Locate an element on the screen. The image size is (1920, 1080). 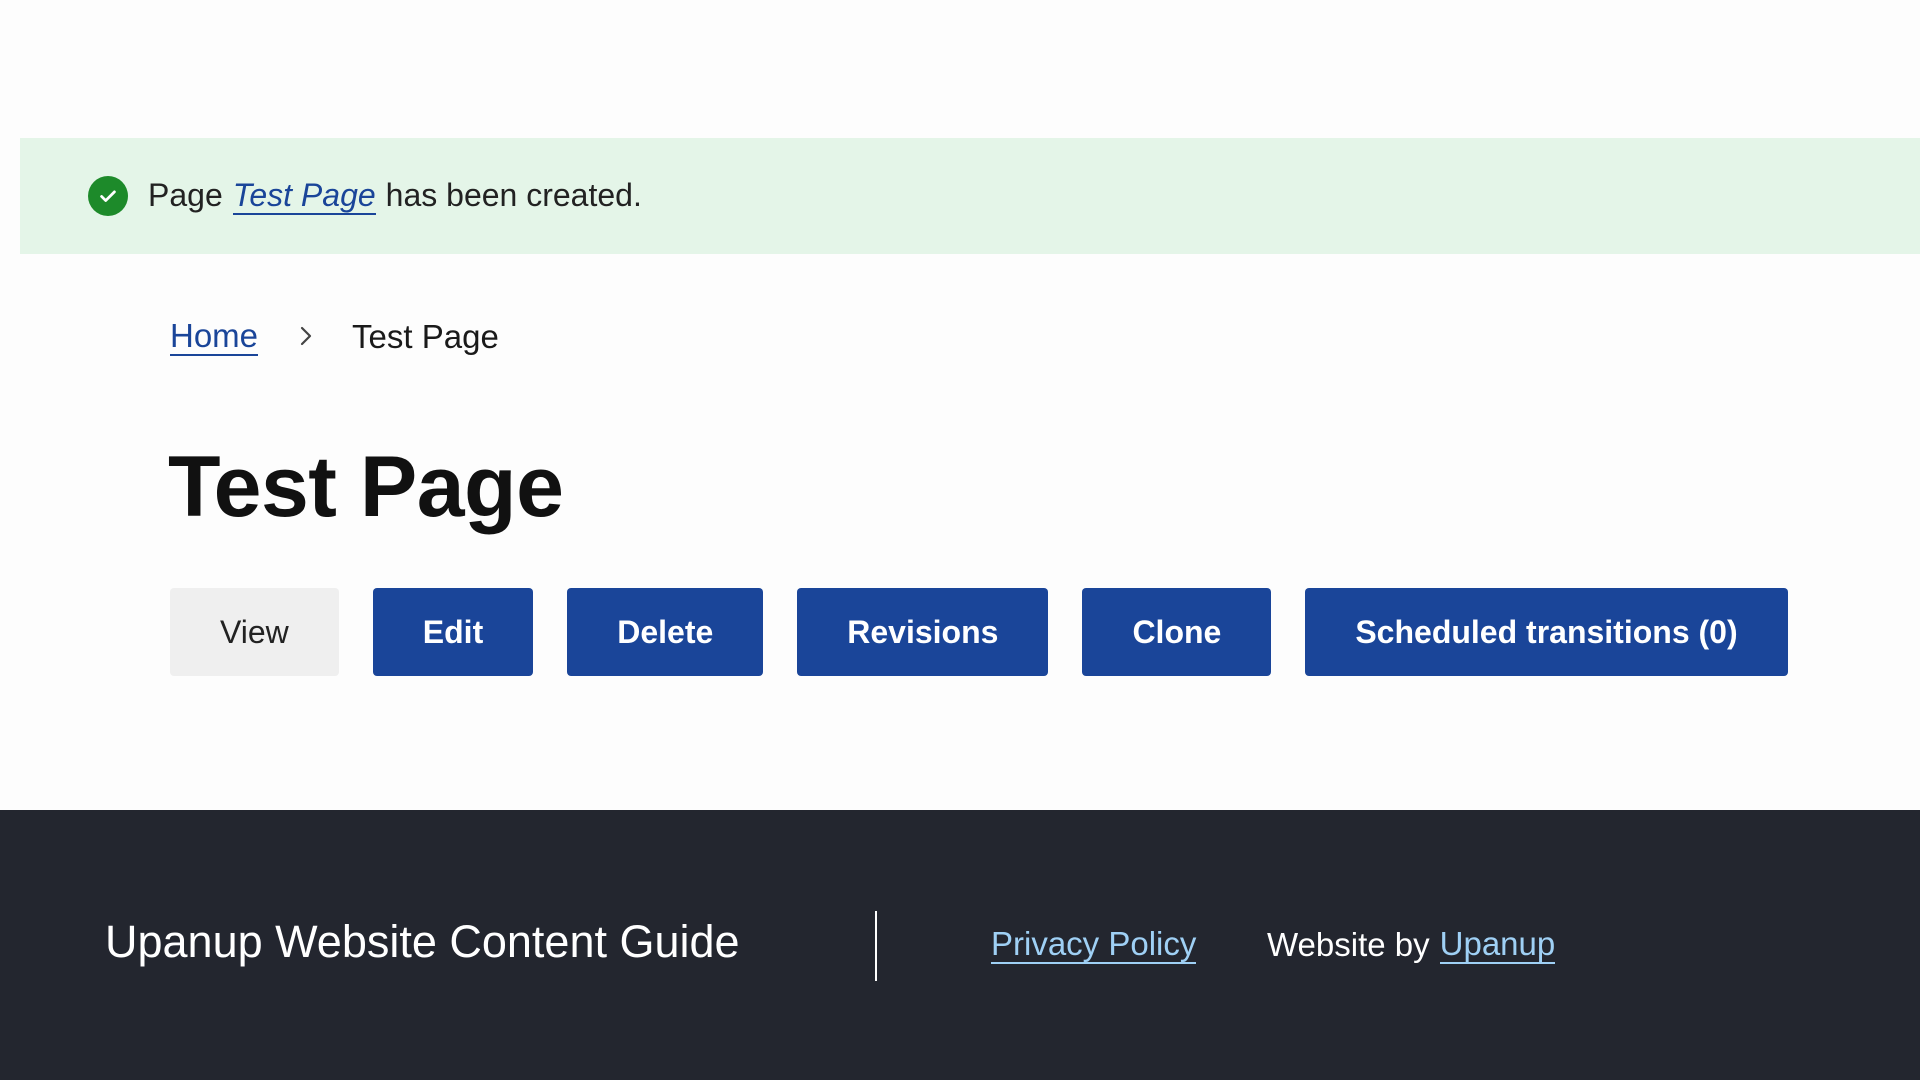
status-prefix: Page is located at coordinates (185, 194).